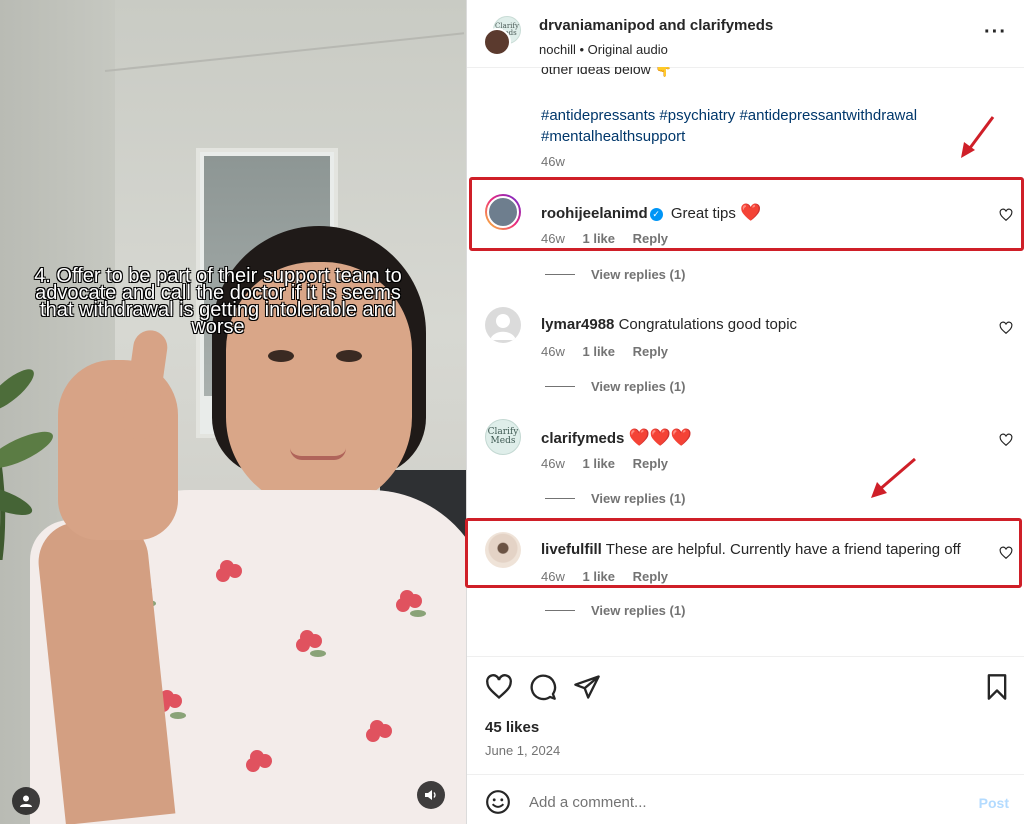  I want to click on caption-fragment: other ideas below 👇, so click(607, 72).